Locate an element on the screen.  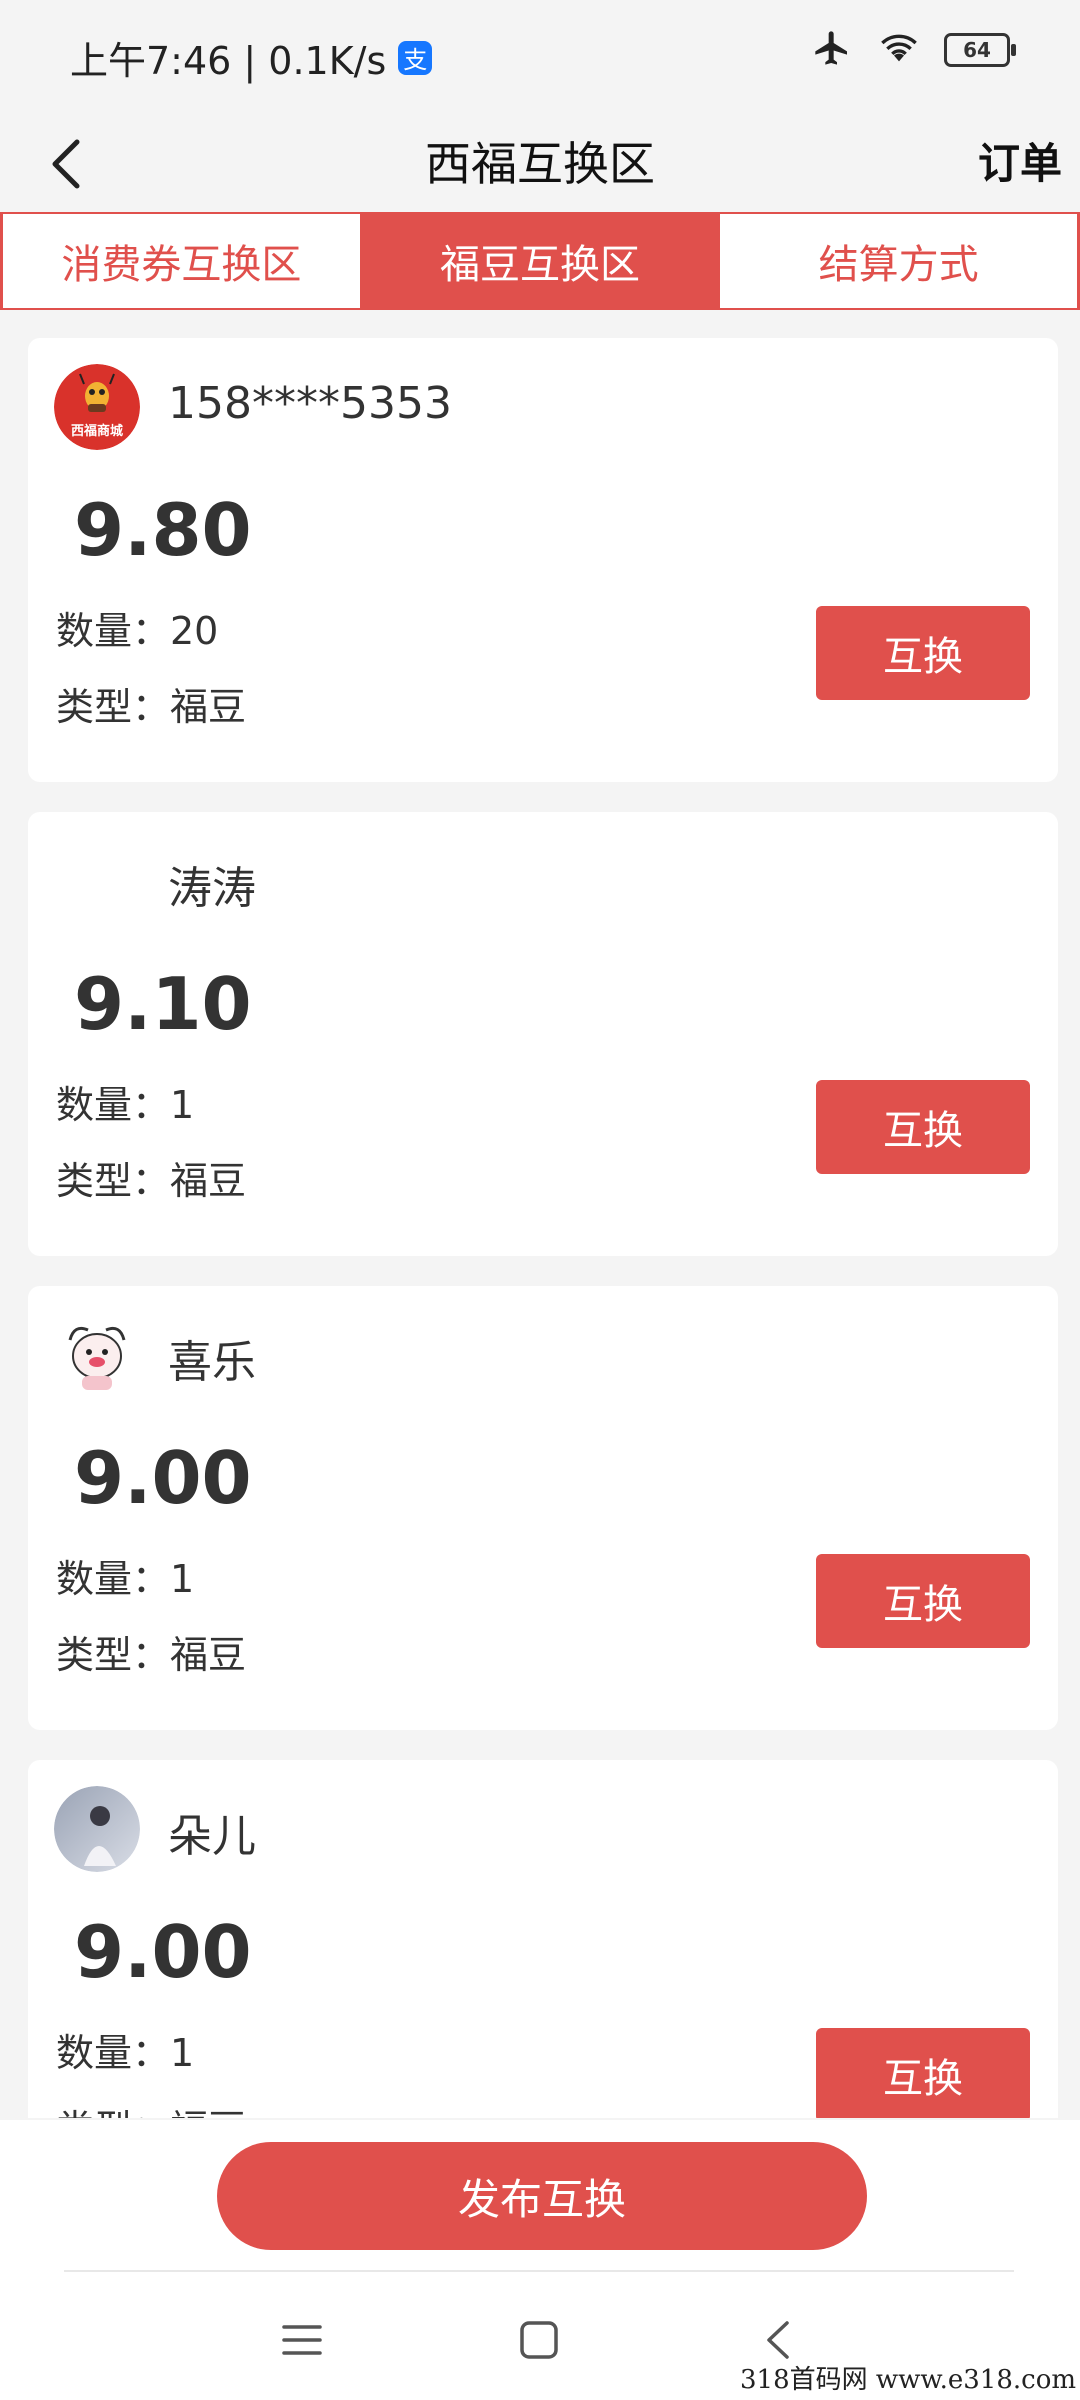
mall-logo-avatar: 西福商城 is located at coordinates (97, 407).